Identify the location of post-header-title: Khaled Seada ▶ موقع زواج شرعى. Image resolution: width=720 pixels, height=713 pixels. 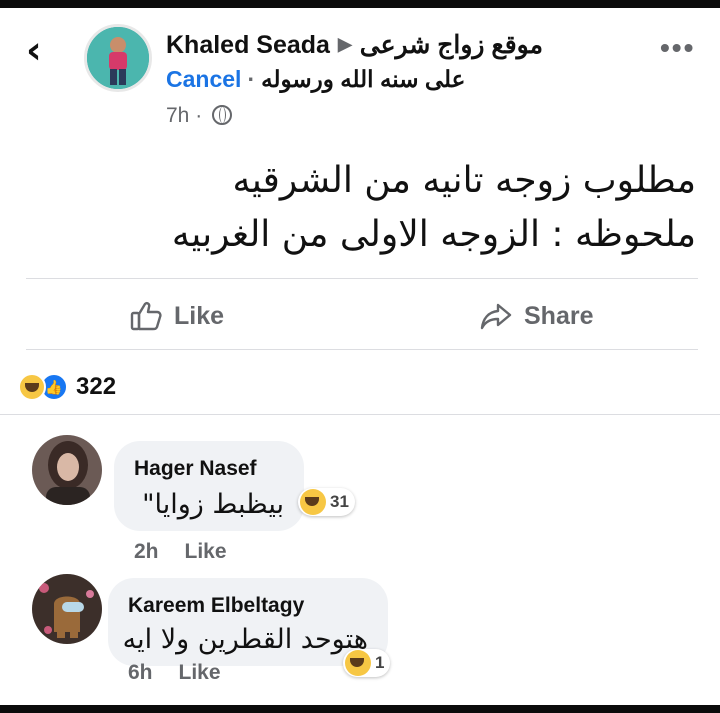
(386, 47).